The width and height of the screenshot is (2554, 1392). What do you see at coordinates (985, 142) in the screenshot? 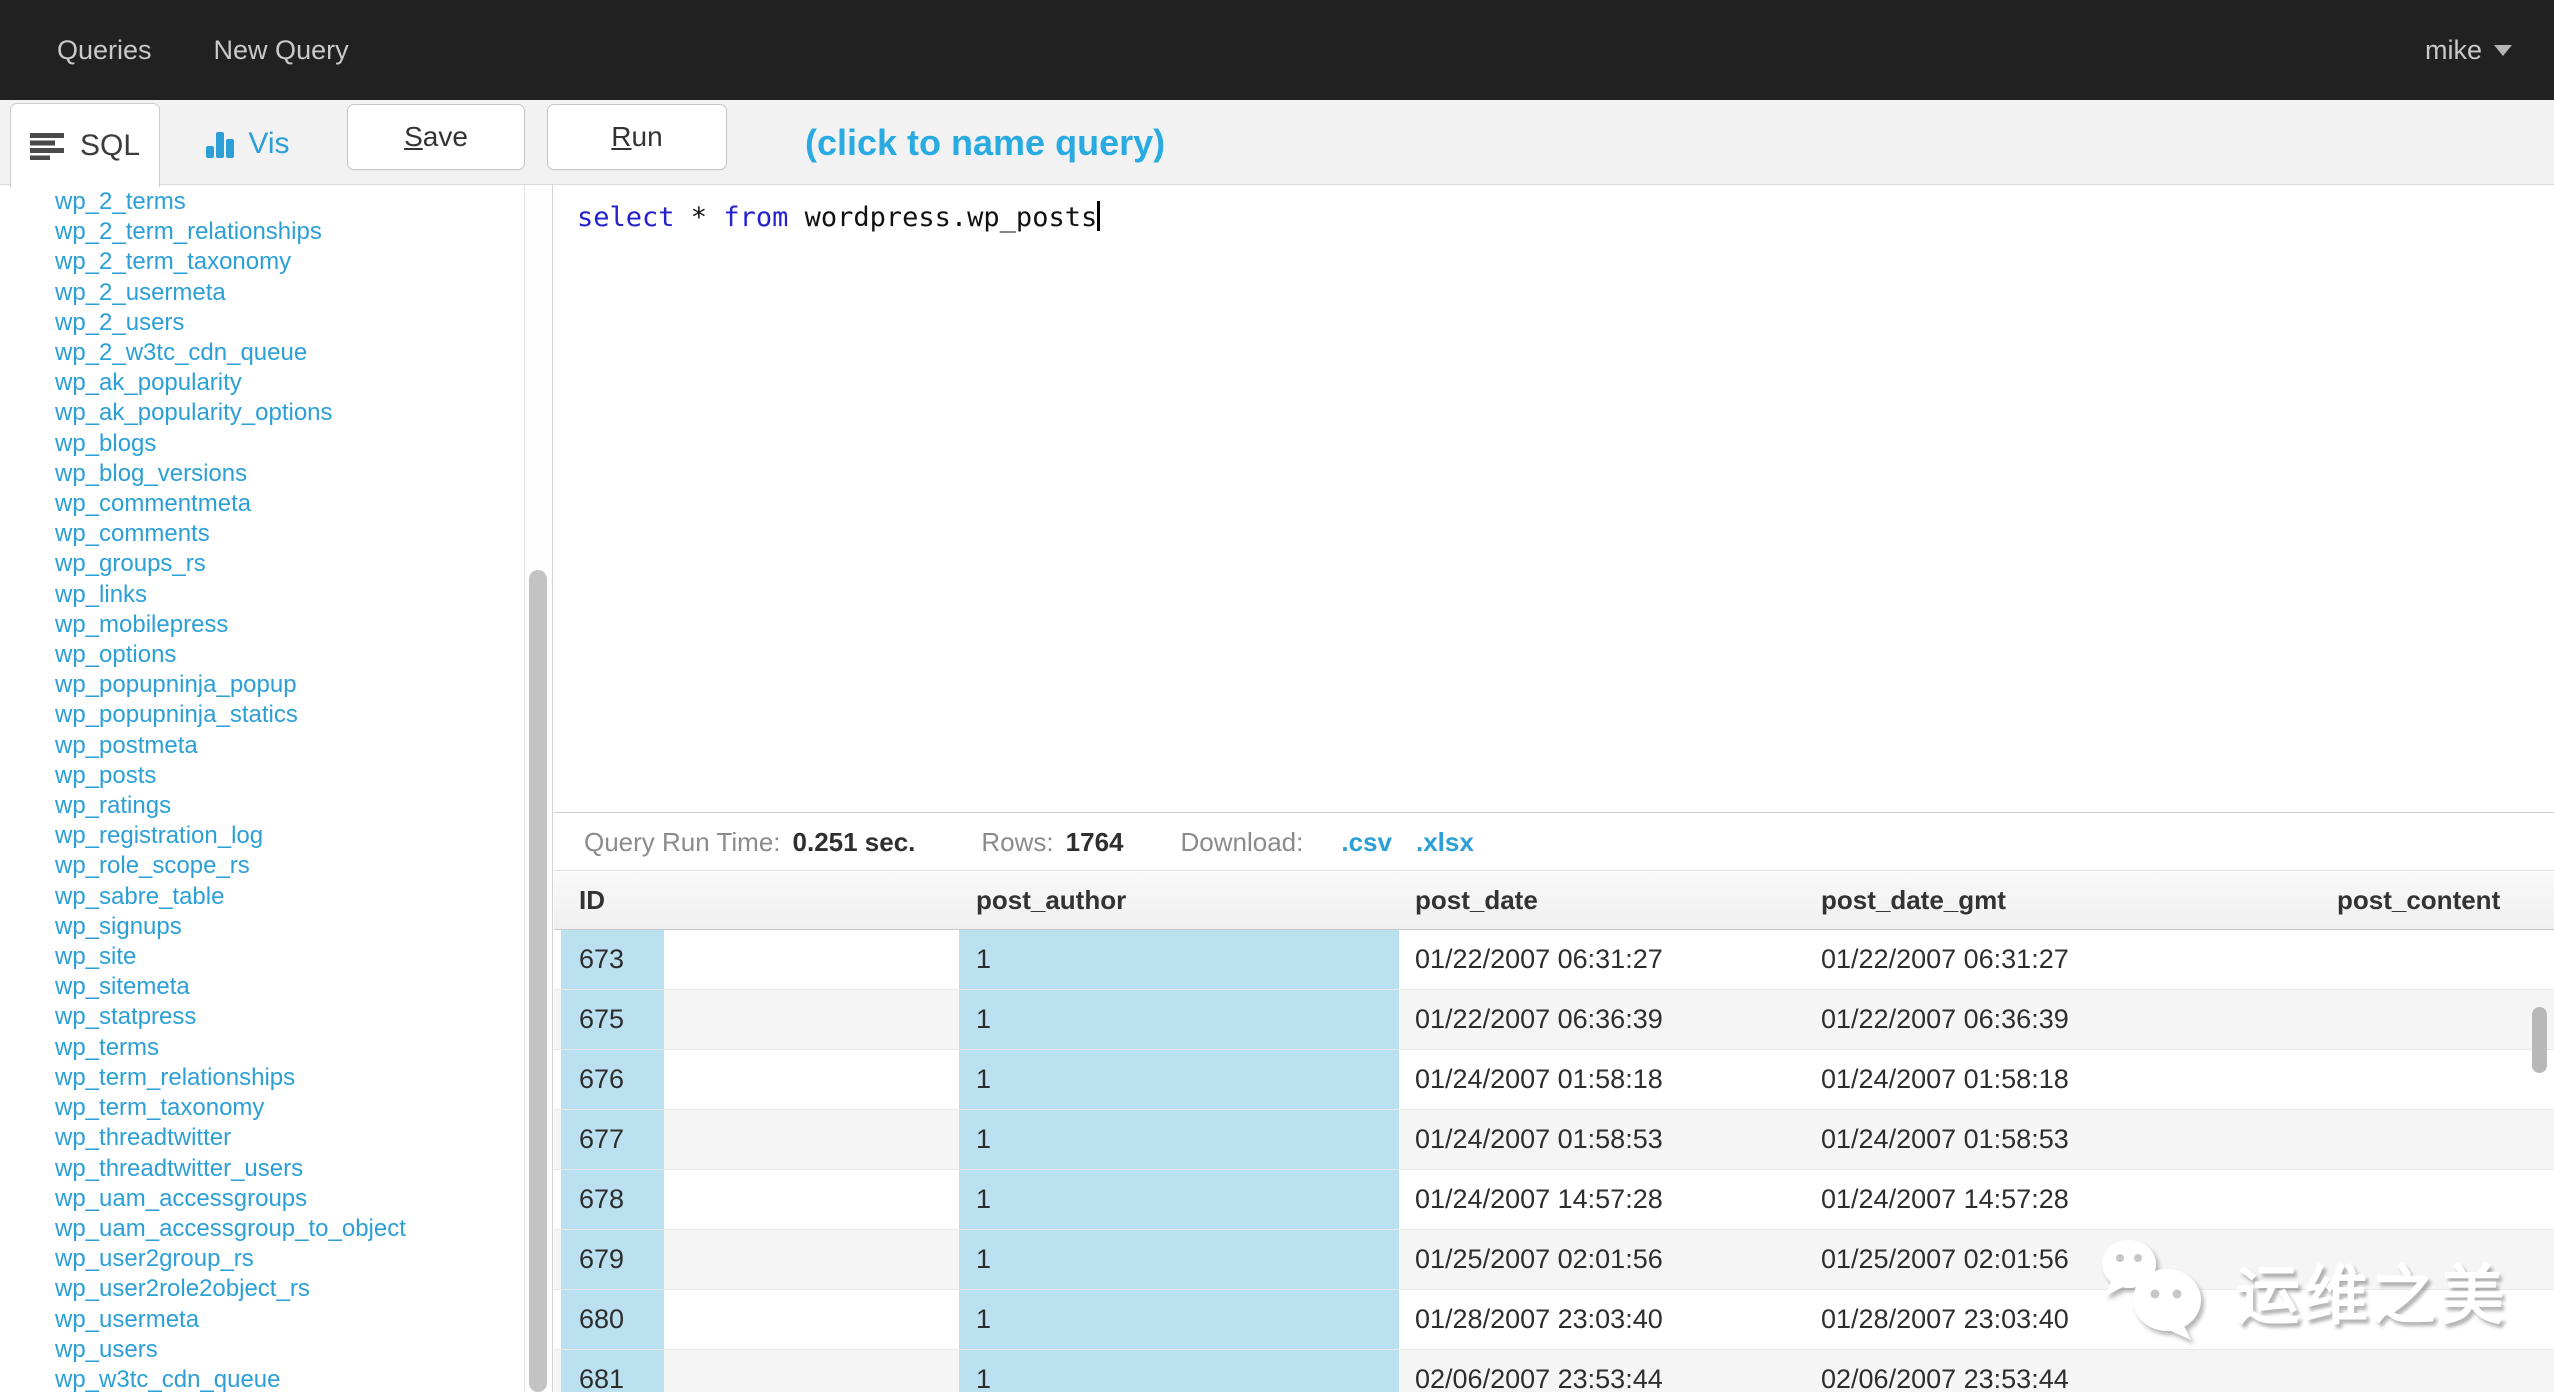
I see `query-name-placeholder: (click to name query)` at bounding box center [985, 142].